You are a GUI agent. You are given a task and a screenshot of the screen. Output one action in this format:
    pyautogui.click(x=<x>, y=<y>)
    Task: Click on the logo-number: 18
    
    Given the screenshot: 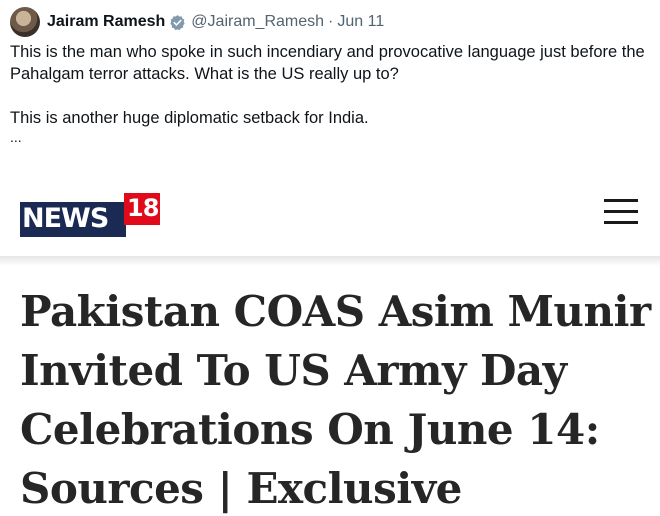 What is the action you would take?
    pyautogui.click(x=143, y=208)
    